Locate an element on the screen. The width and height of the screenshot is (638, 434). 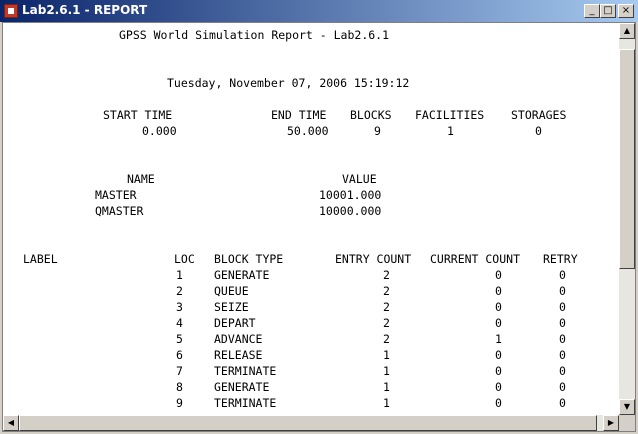
report-header: GPSS World Simulation Report - Lab2.6.1 is located at coordinates (254, 35).